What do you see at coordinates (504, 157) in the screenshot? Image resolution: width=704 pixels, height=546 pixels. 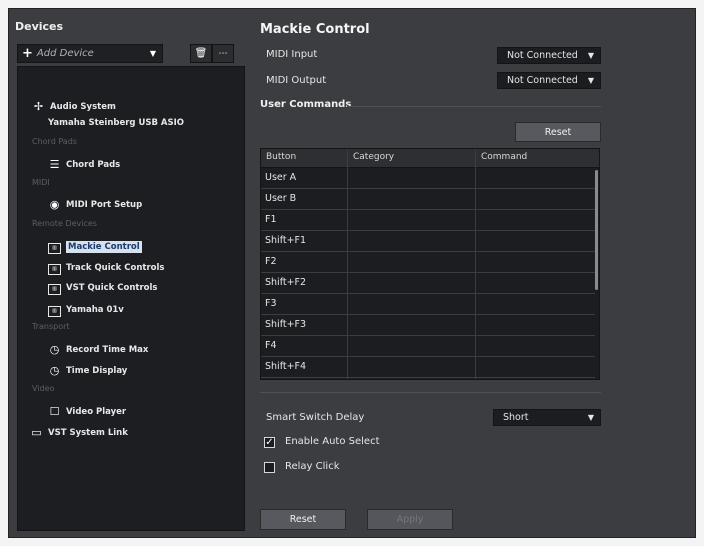 I see `column-header-command: Command` at bounding box center [504, 157].